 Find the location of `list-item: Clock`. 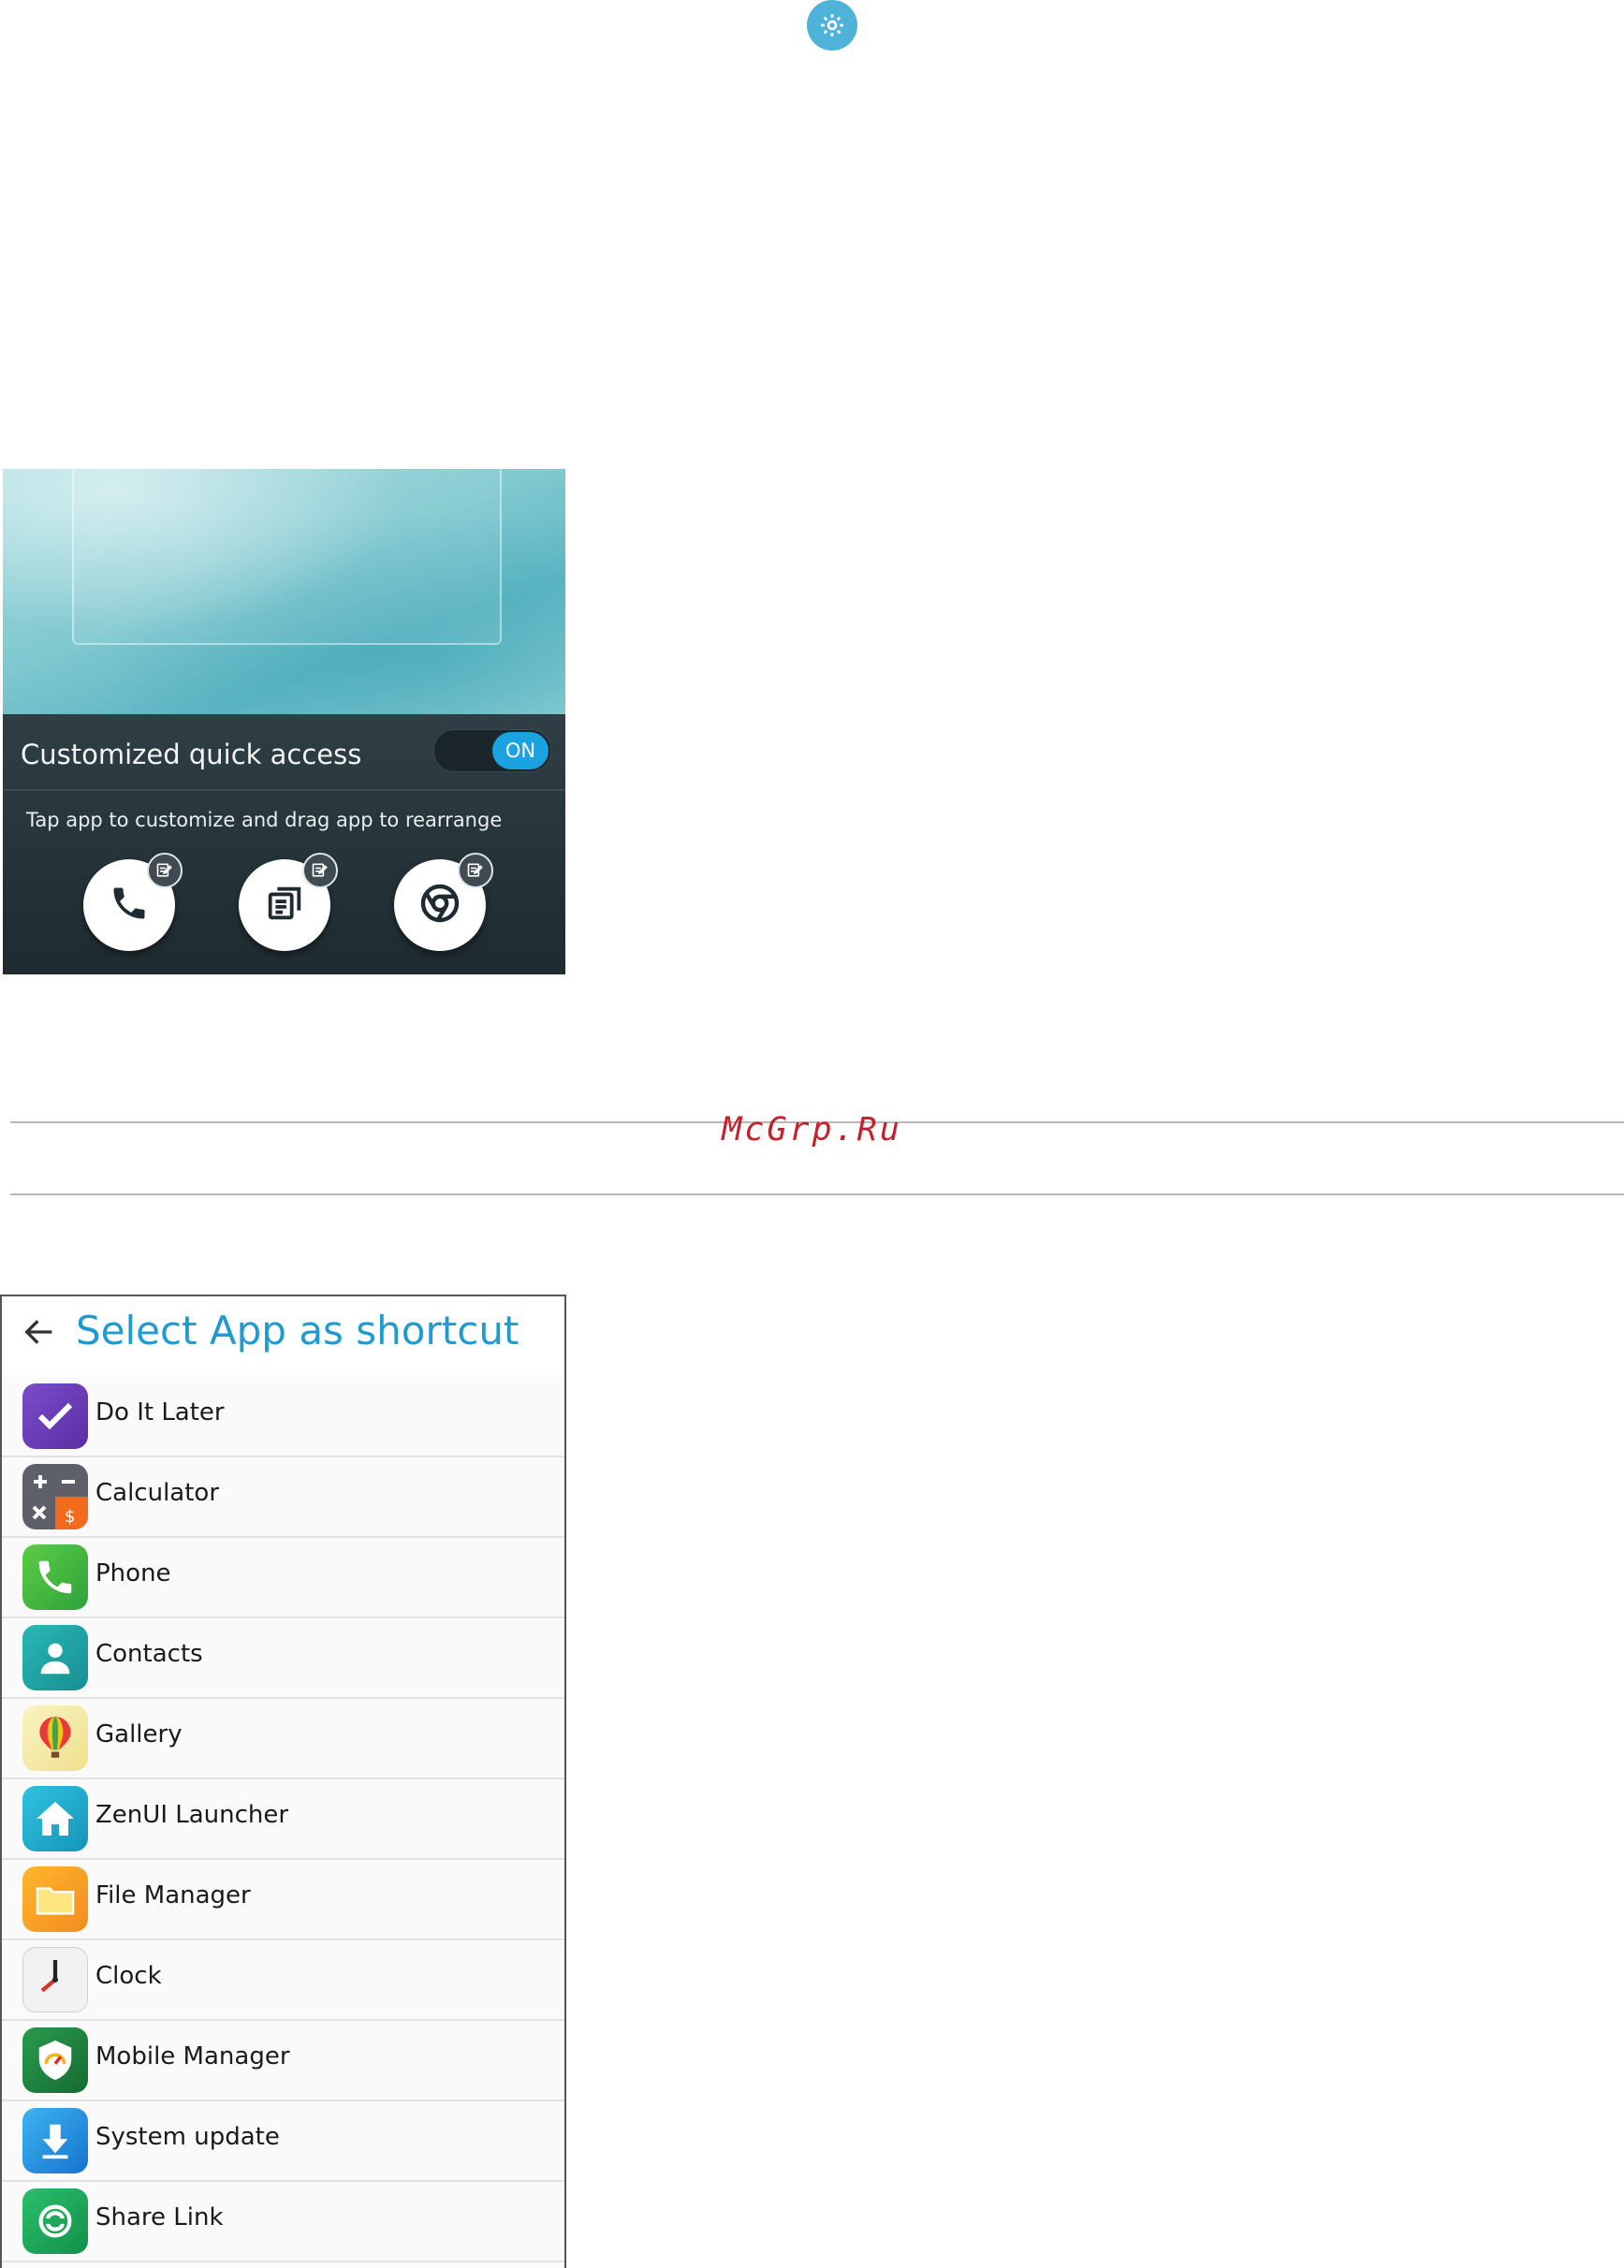

list-item: Clock is located at coordinates (283, 1980).